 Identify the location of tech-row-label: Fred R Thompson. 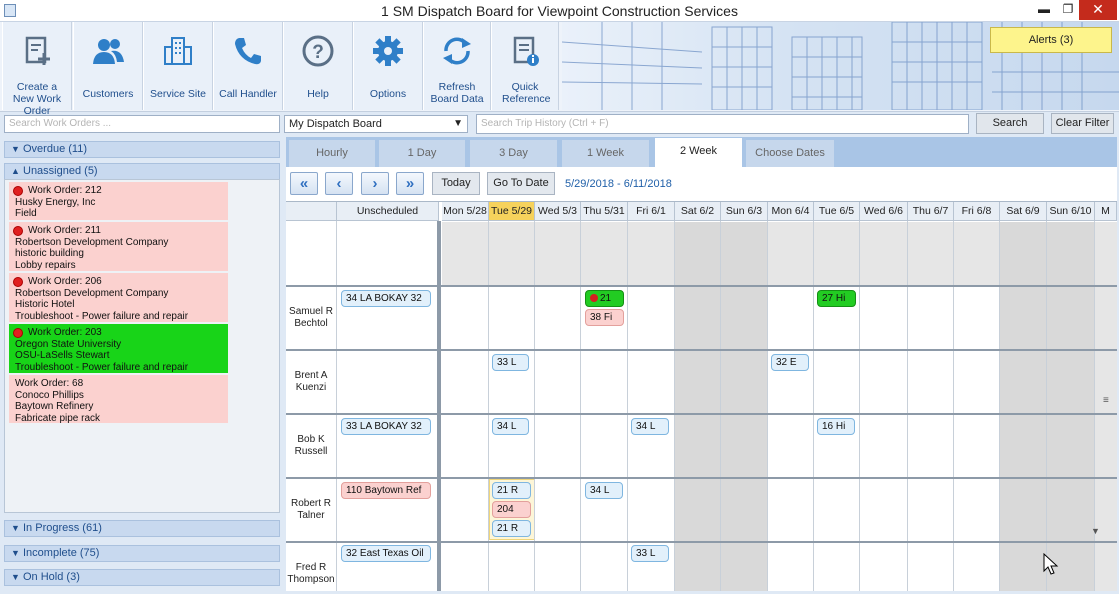
(311, 574).